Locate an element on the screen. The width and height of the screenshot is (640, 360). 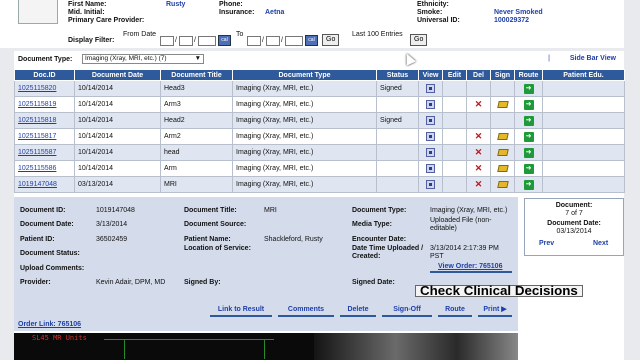
doc-id-cell: 1025115586 is located at coordinates (44, 168).